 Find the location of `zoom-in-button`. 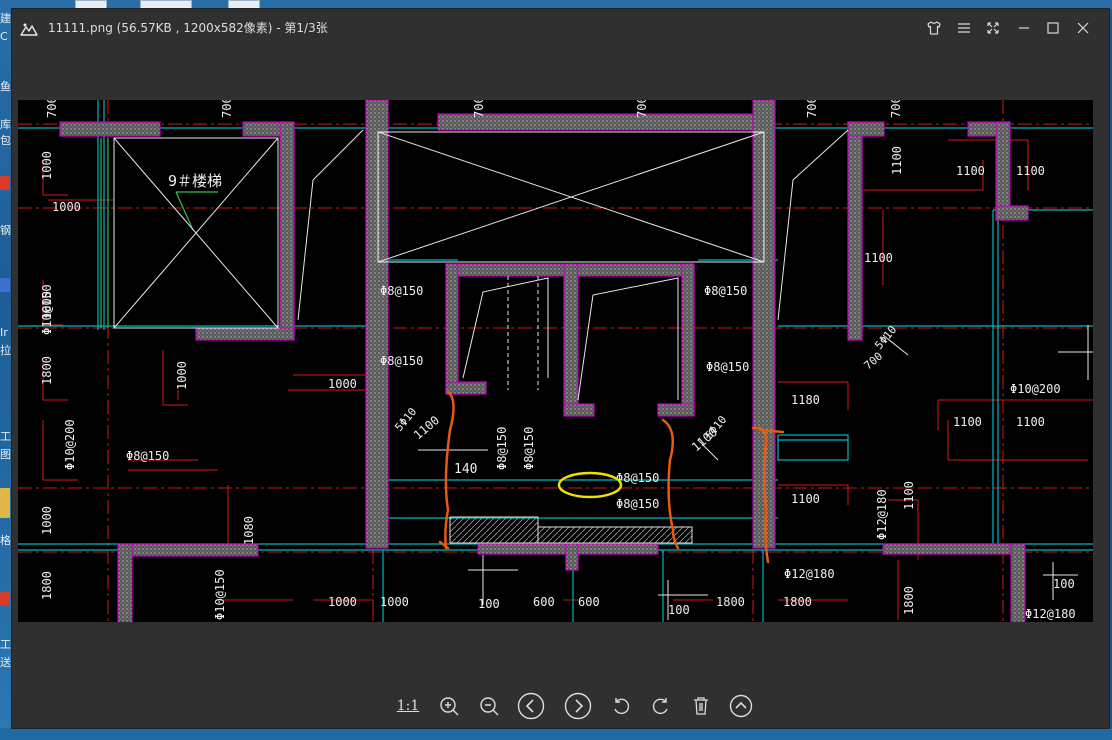

zoom-in-button is located at coordinates (449, 706).